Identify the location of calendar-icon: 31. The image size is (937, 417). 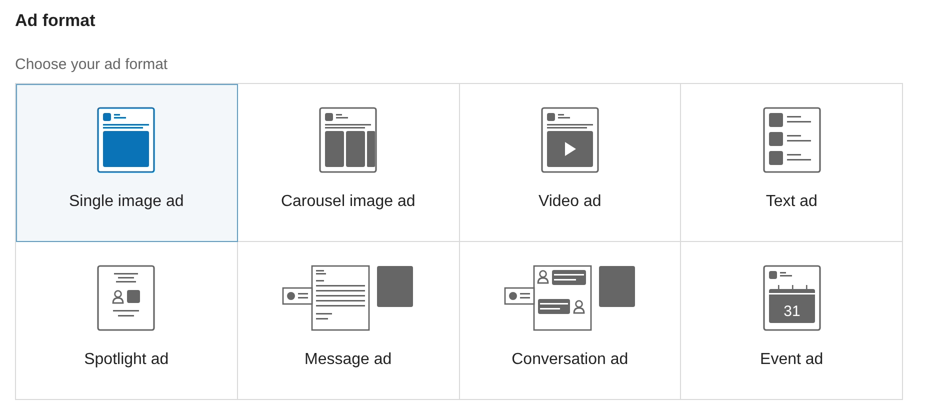
(791, 297).